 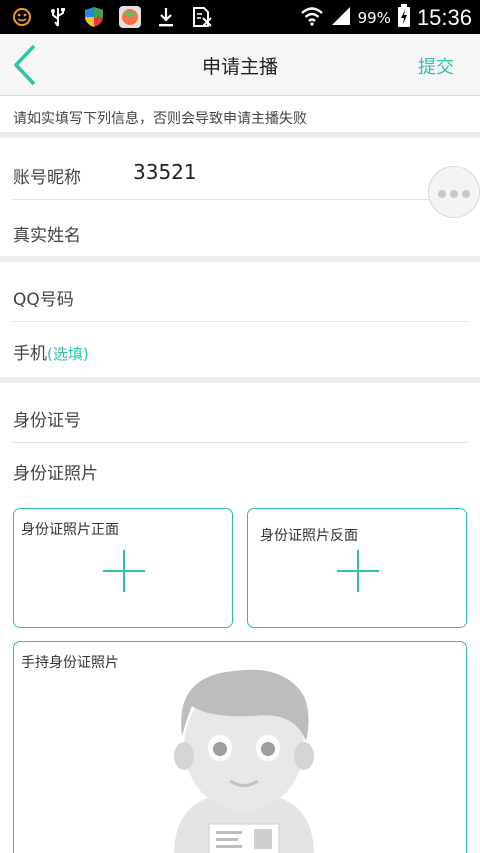 I want to click on phone-field: 手机(选填), so click(x=51, y=351).